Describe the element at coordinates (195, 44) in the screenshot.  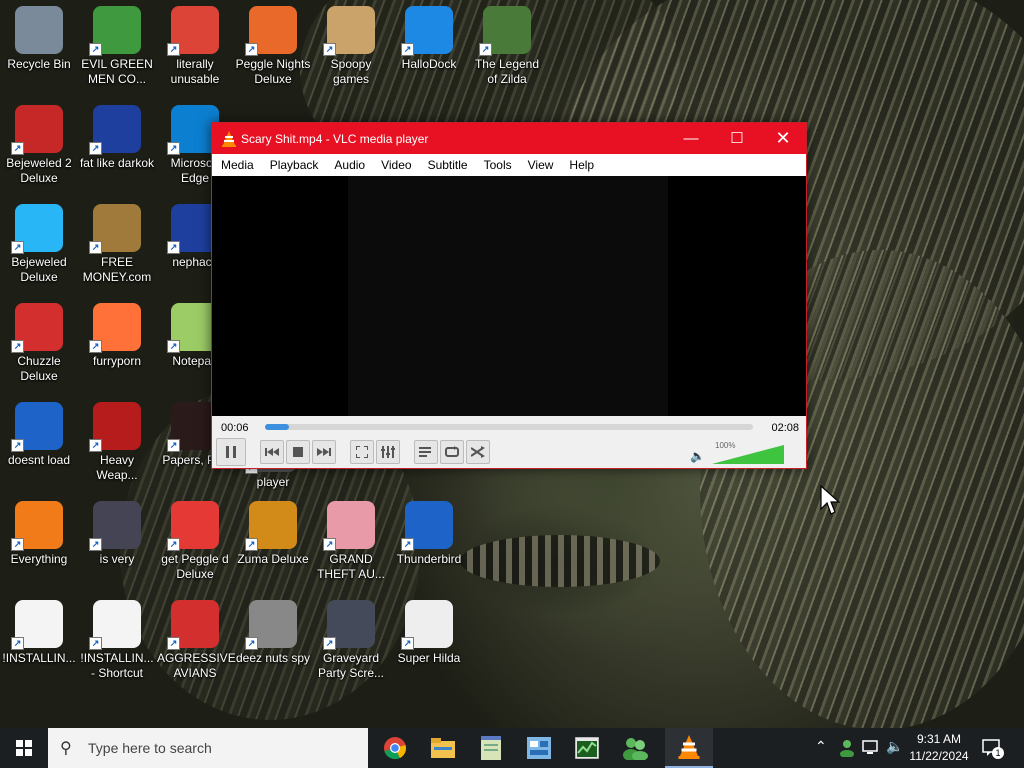
I see `desktop-icon: ↗ literally unusable` at that location.